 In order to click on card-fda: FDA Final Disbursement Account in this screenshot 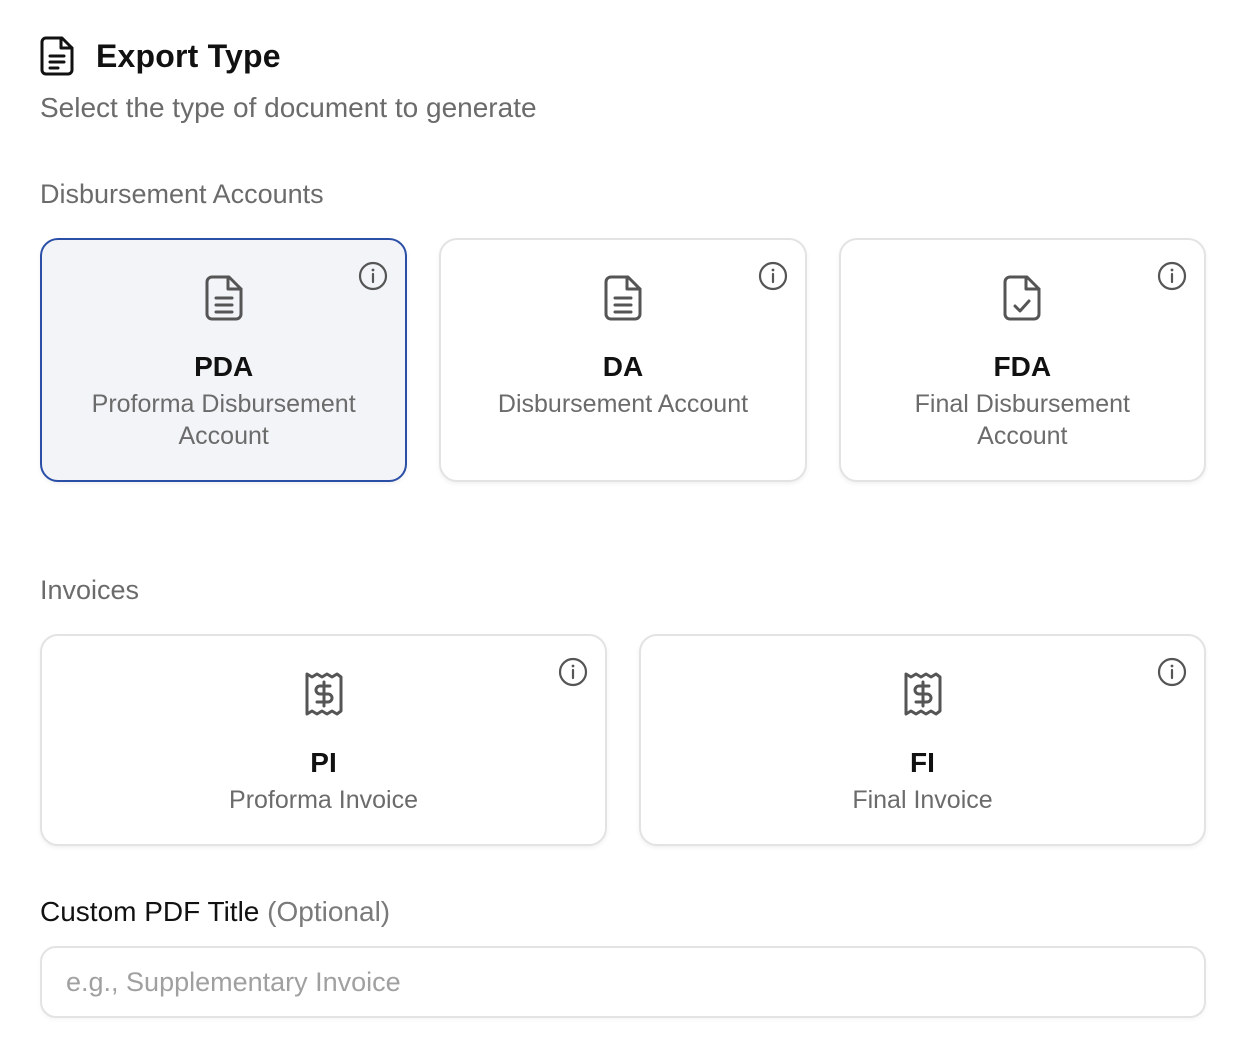, I will do `click(1022, 360)`.